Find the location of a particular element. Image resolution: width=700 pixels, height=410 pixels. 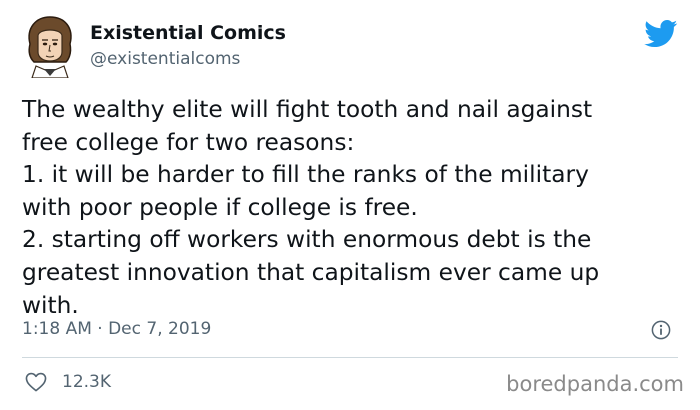

cartoon-portrait-avatar-icon is located at coordinates (50, 47).